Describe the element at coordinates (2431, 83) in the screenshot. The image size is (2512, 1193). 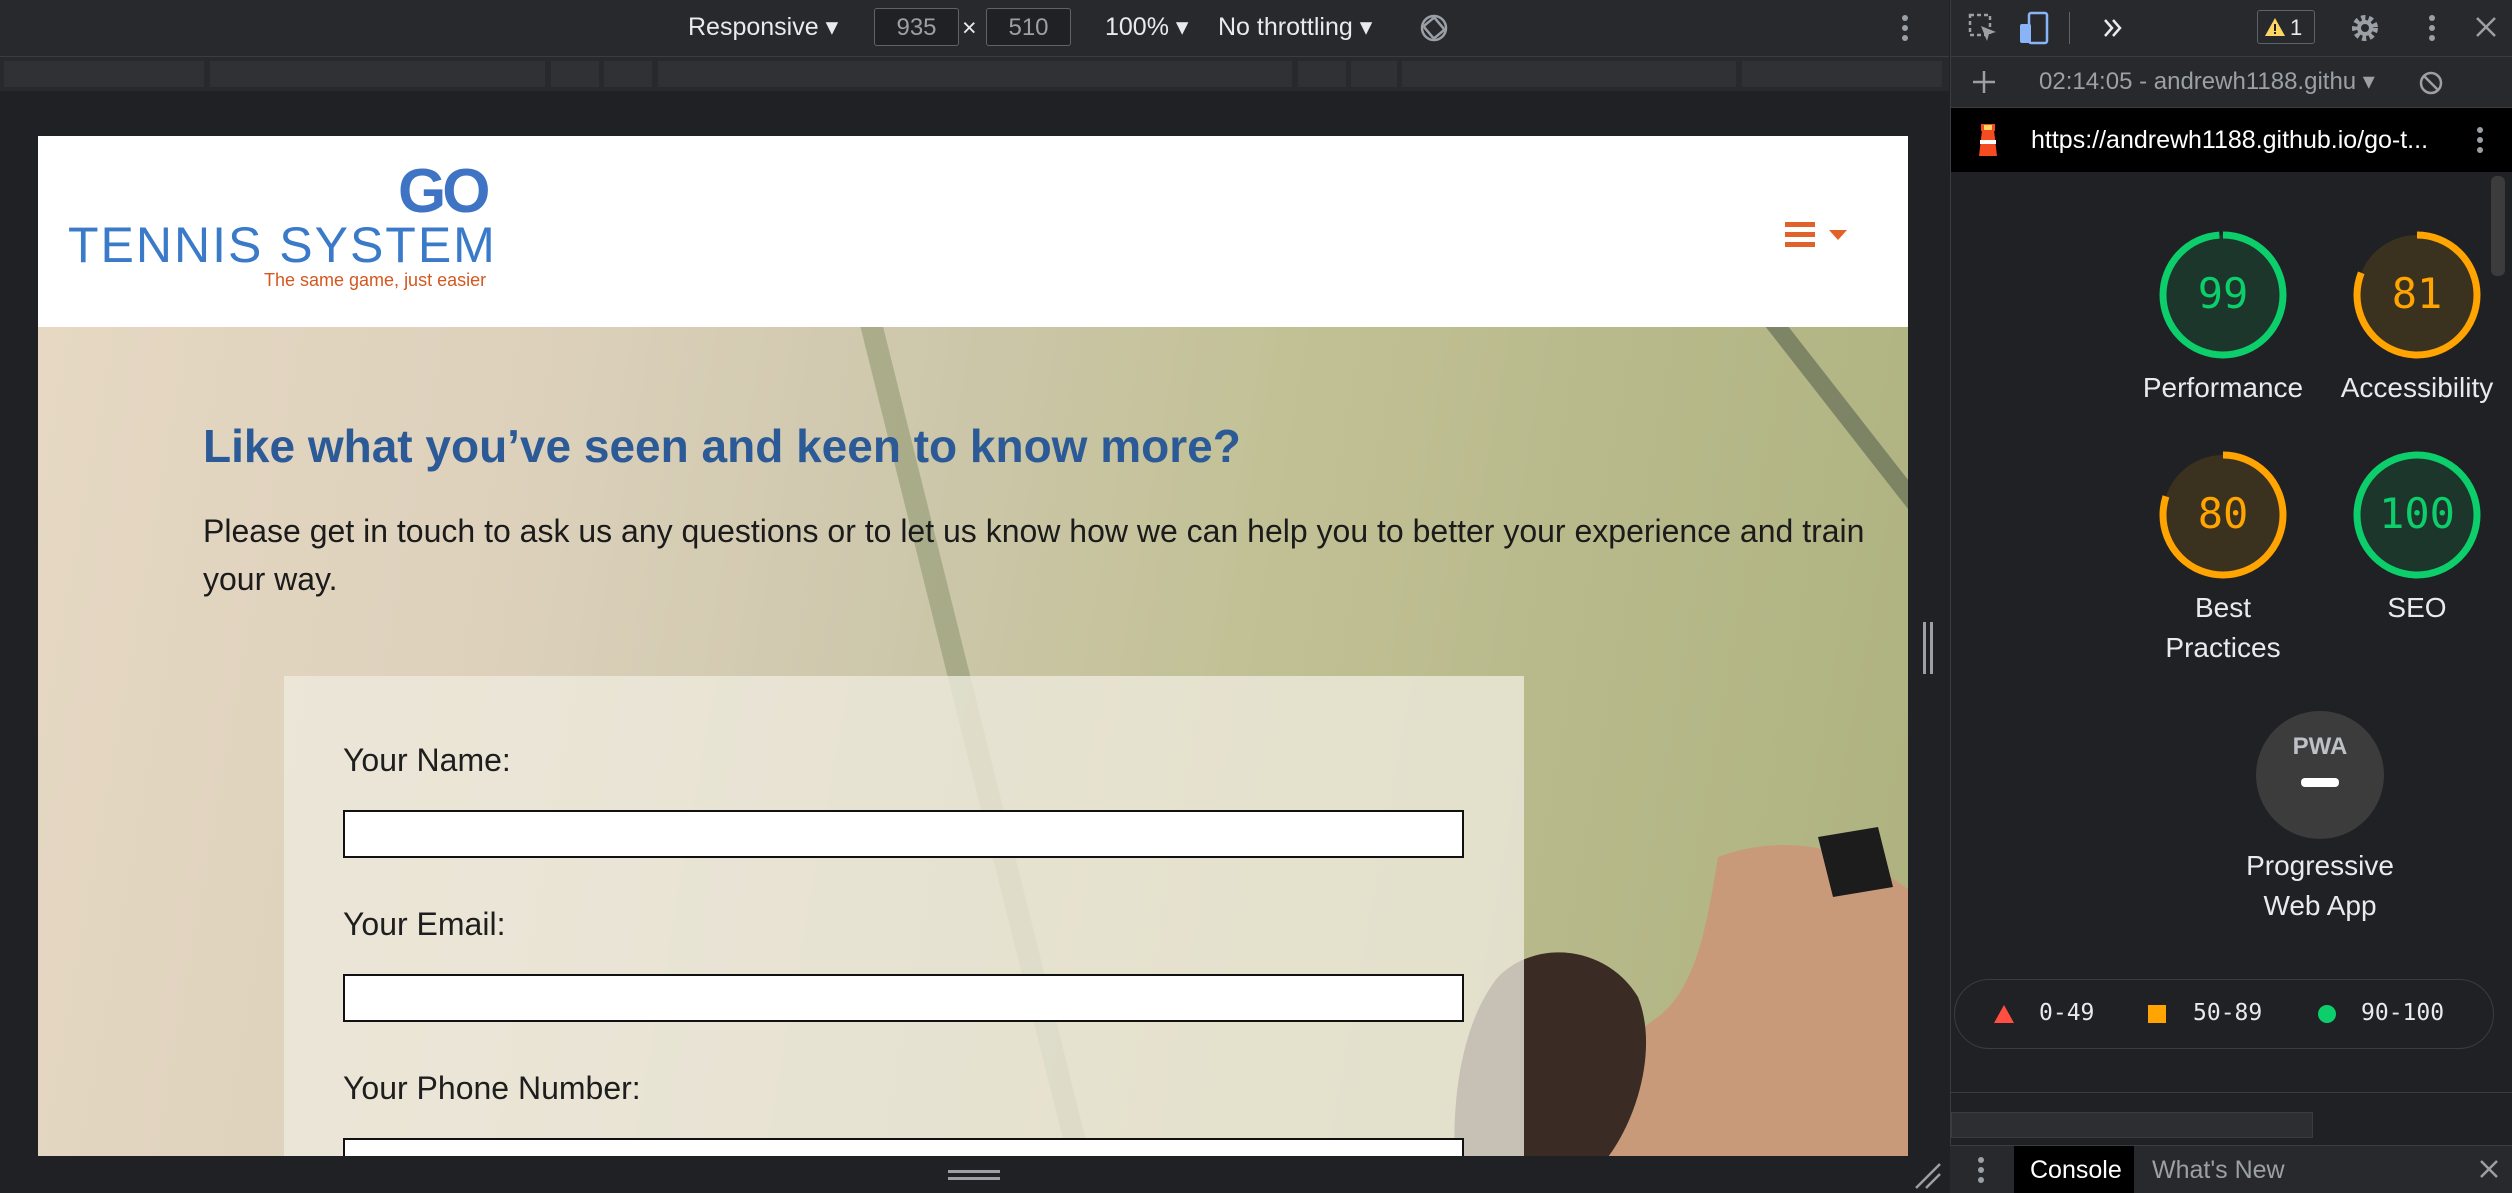
I see `clear-reports-icon` at that location.